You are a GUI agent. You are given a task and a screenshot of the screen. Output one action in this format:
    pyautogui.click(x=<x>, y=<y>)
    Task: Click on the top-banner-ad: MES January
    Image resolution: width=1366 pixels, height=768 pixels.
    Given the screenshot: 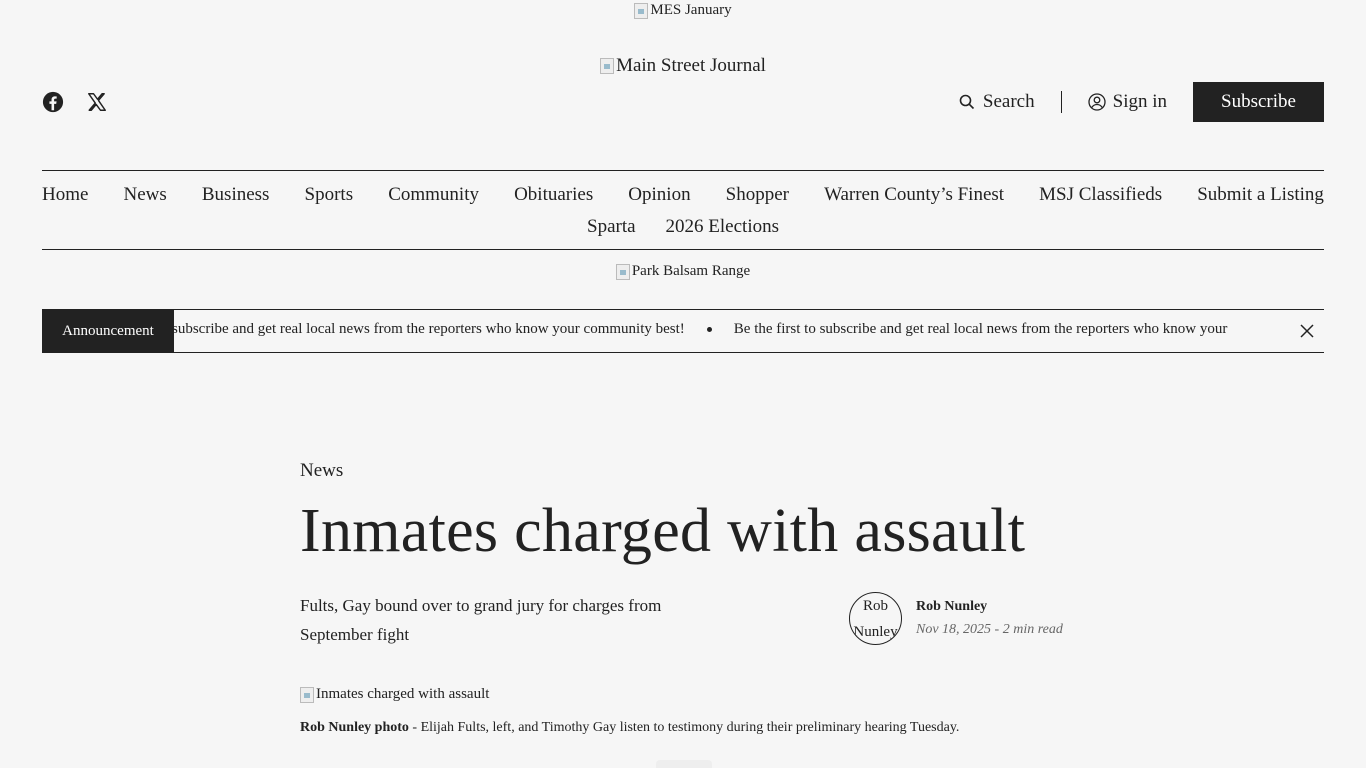 What is the action you would take?
    pyautogui.click(x=683, y=13)
    